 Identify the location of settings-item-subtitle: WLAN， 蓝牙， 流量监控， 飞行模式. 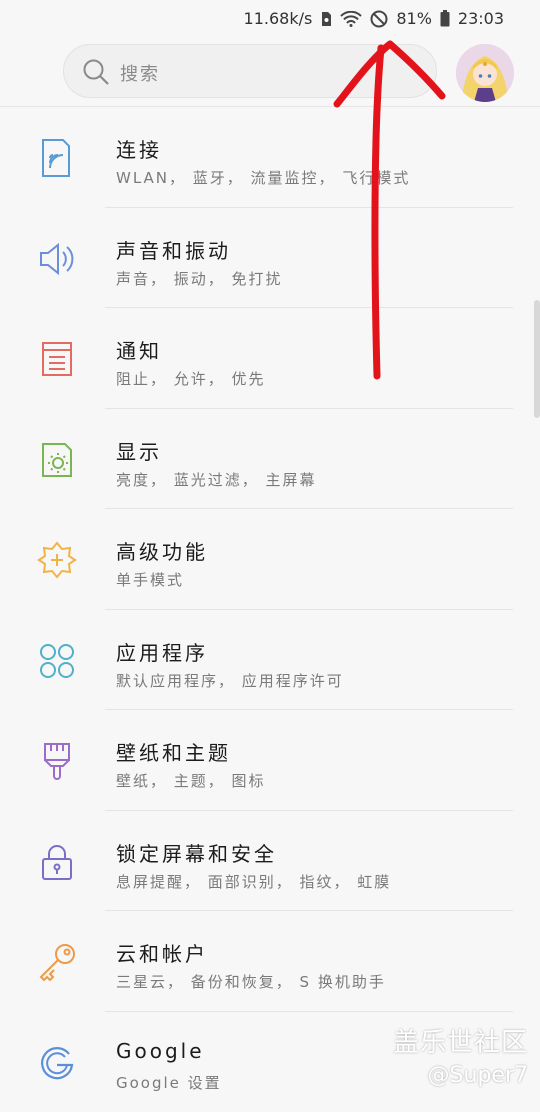
(263, 177).